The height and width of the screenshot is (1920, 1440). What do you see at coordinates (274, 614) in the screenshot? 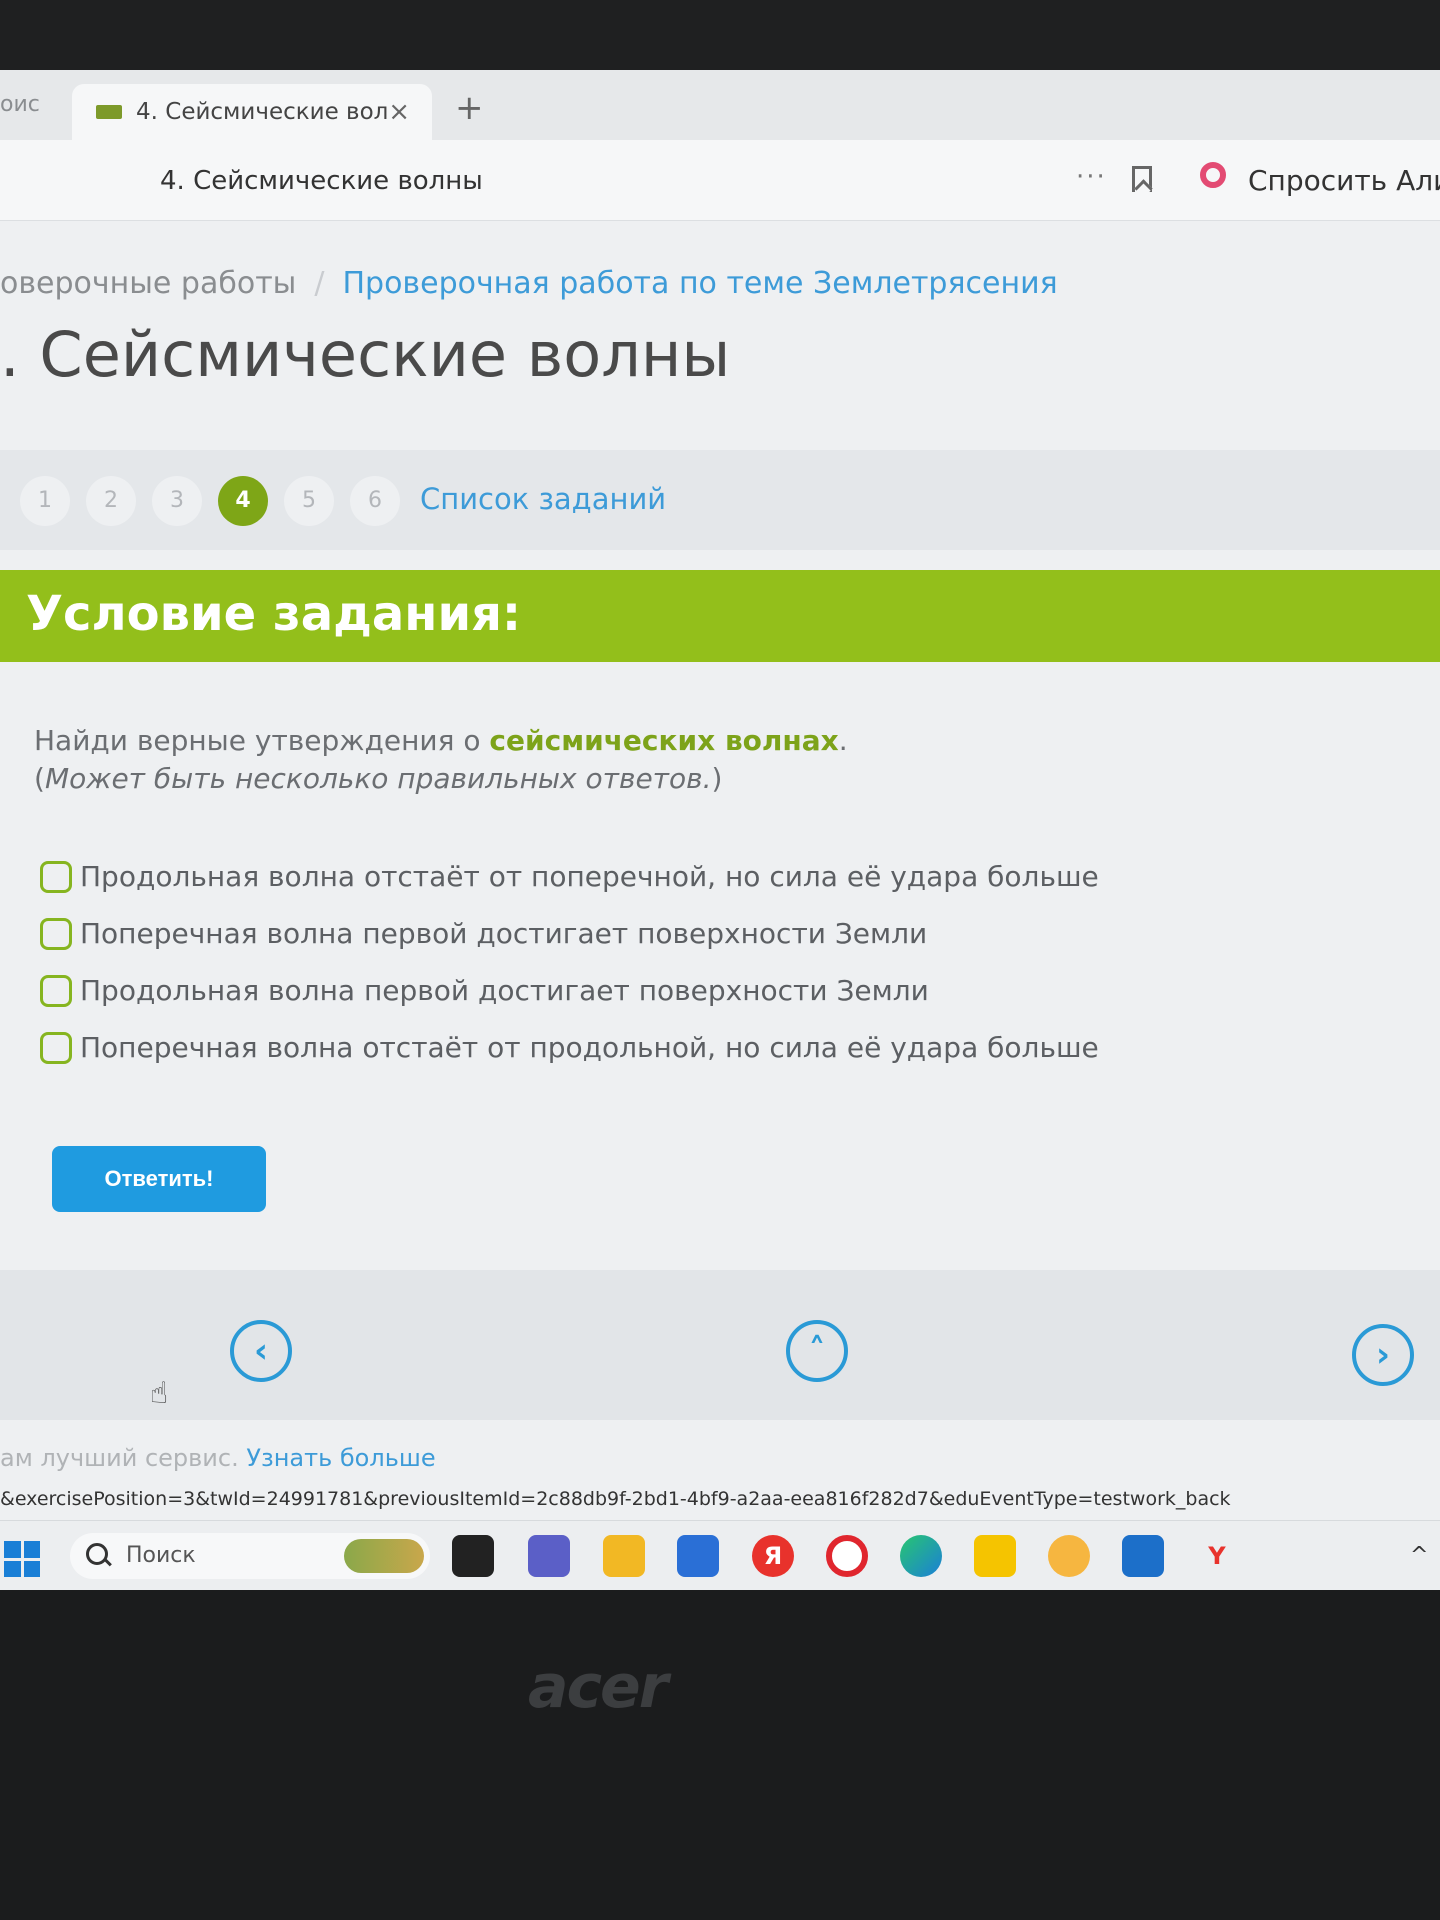
I see `banner-title: Условие задания:` at bounding box center [274, 614].